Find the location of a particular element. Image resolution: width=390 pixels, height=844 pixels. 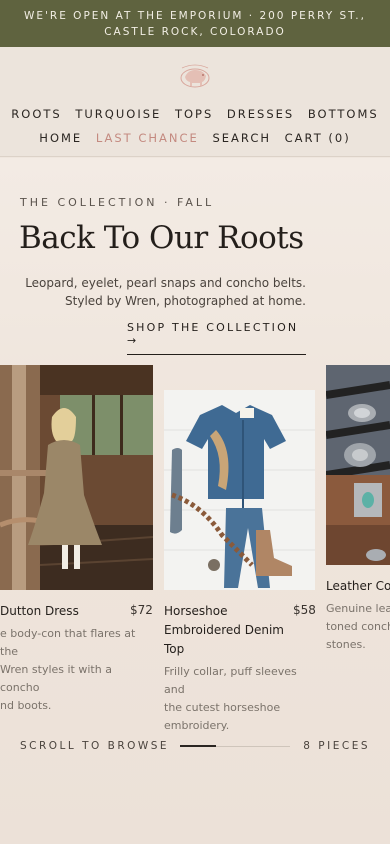

nav-item-tops: TOPS is located at coordinates (194, 114).